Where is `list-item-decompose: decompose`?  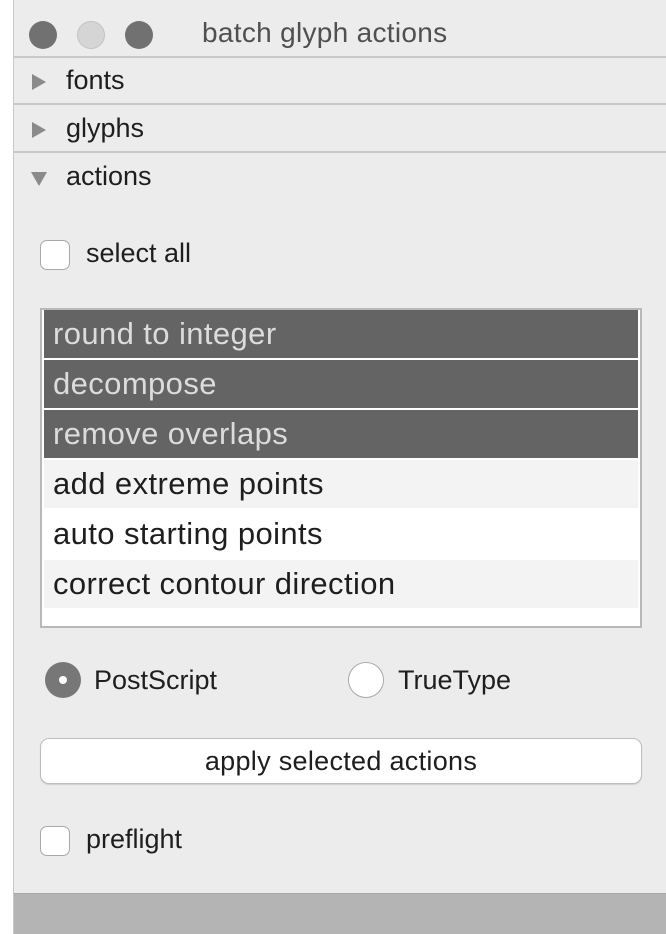
list-item-decompose: decompose is located at coordinates (341, 384).